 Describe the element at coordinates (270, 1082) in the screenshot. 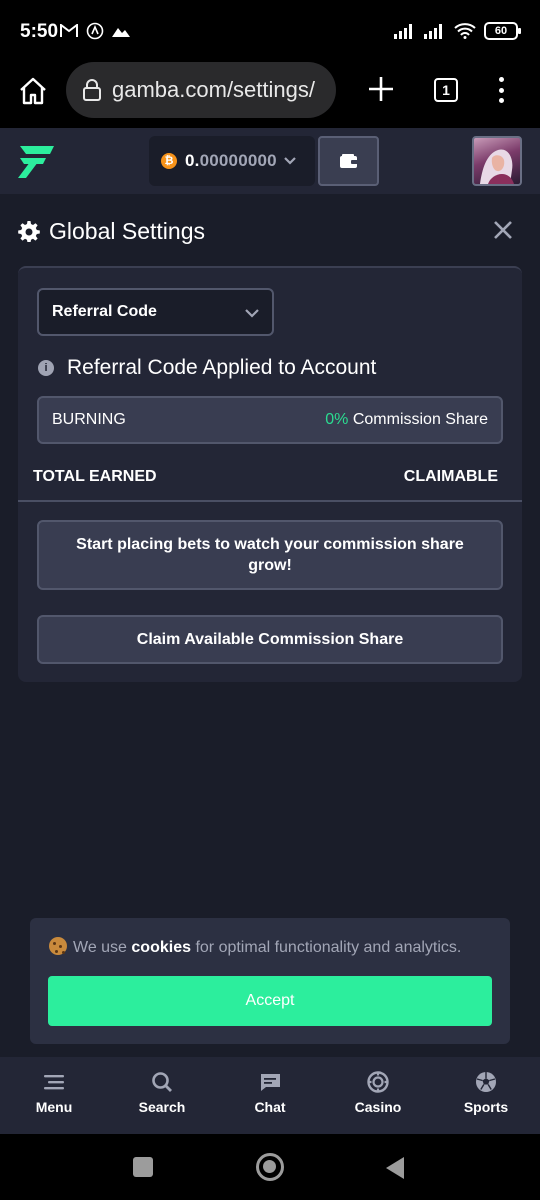

I see `chat-icon` at that location.